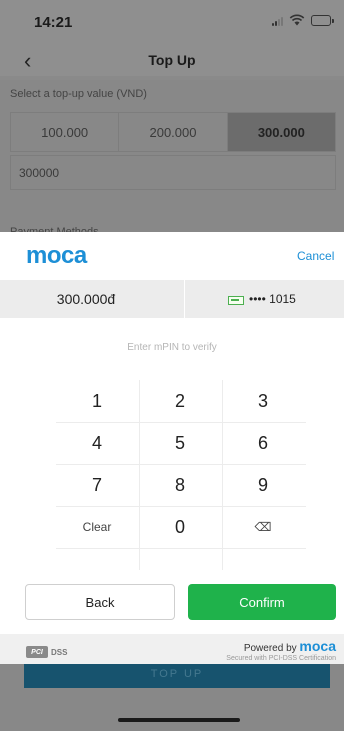 This screenshot has width=344, height=731. What do you see at coordinates (100, 602) in the screenshot?
I see `back-button: Back` at bounding box center [100, 602].